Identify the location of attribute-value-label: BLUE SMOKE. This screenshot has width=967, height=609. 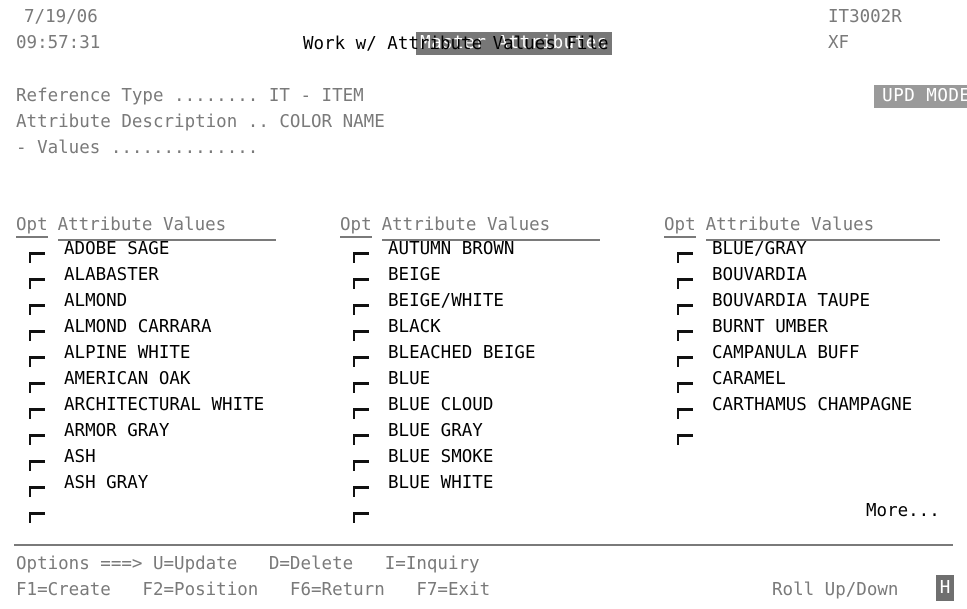
(441, 457).